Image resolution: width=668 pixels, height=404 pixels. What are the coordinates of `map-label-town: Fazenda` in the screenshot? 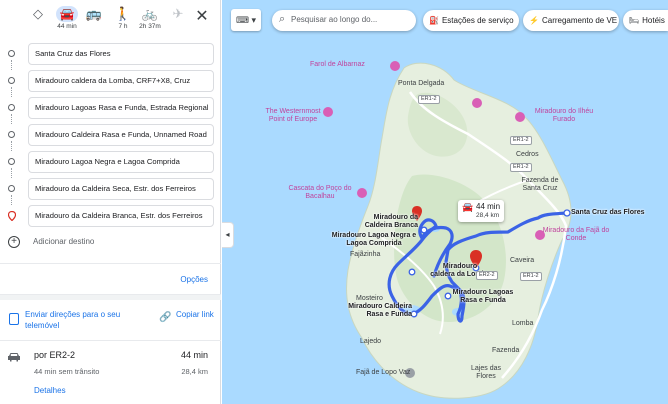 It's located at (505, 351).